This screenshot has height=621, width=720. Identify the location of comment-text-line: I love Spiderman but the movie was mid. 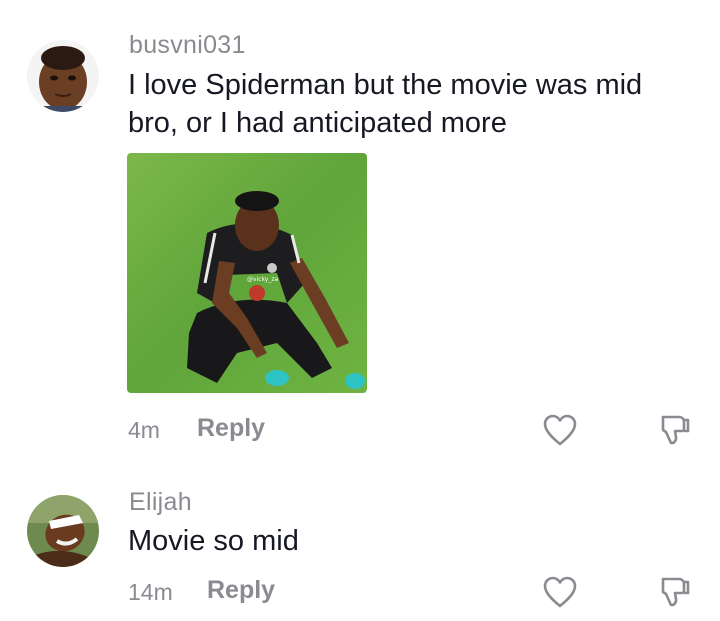
(385, 85).